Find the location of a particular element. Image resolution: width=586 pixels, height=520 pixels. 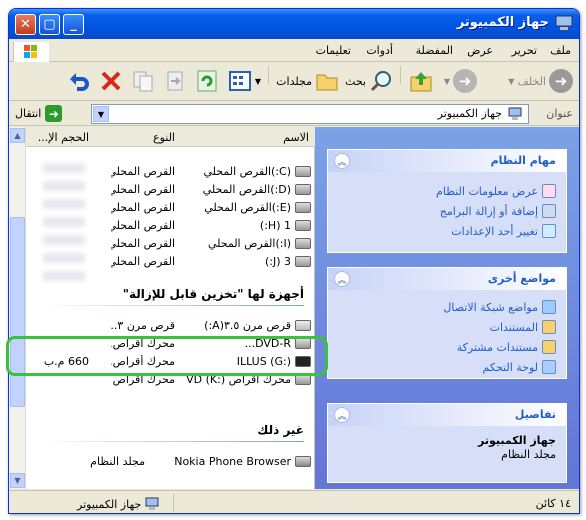

scroll-thumb is located at coordinates (17, 312).